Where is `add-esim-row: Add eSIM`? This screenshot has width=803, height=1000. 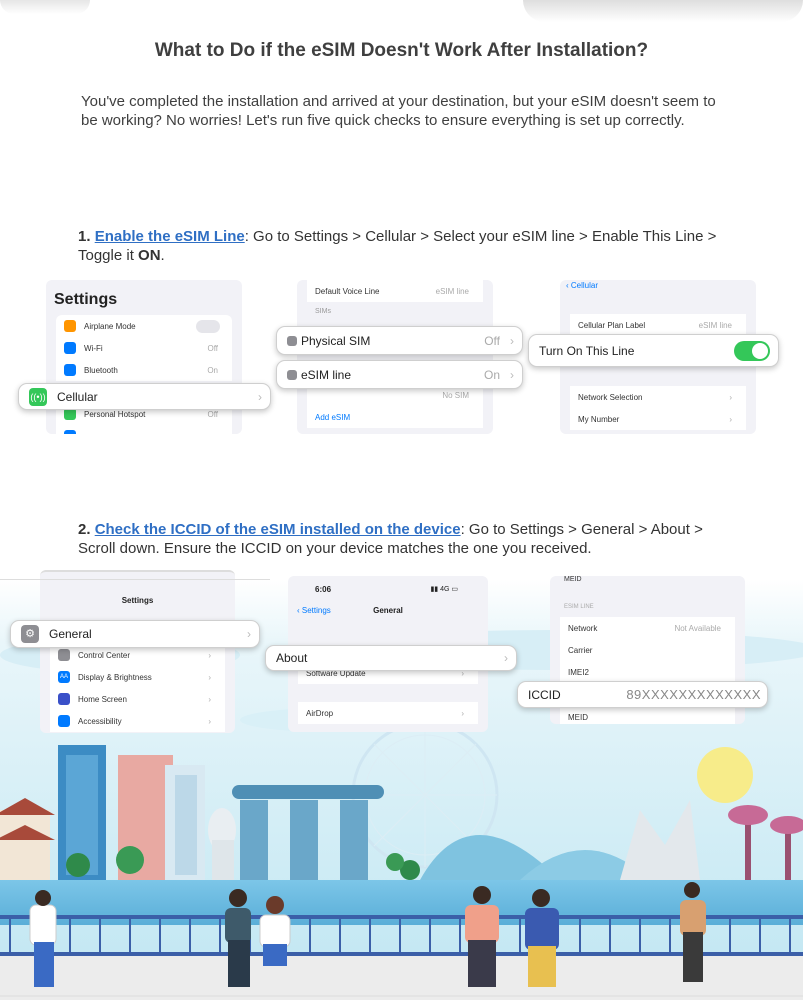
add-esim-row: Add eSIM is located at coordinates (395, 417).